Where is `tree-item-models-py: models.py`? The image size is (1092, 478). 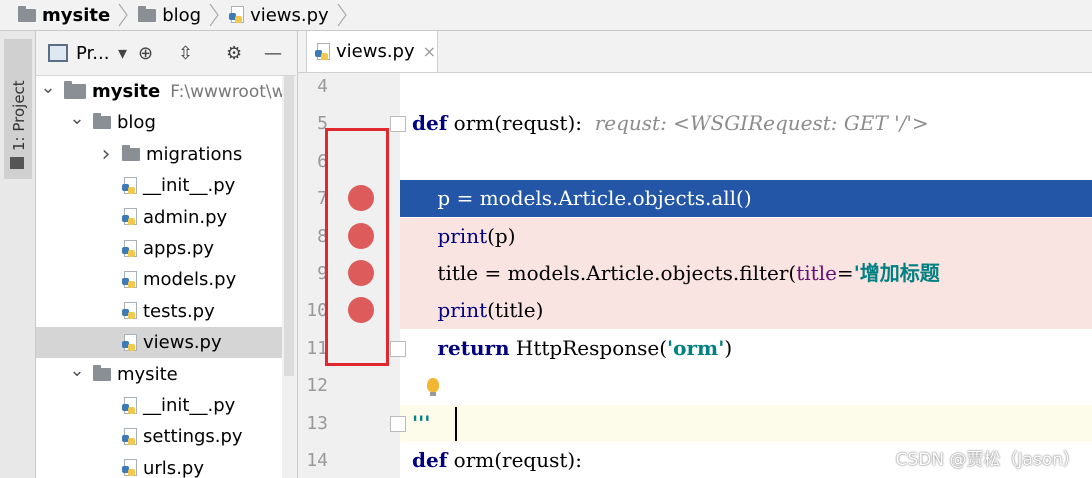
tree-item-models-py: models.py is located at coordinates (166, 279).